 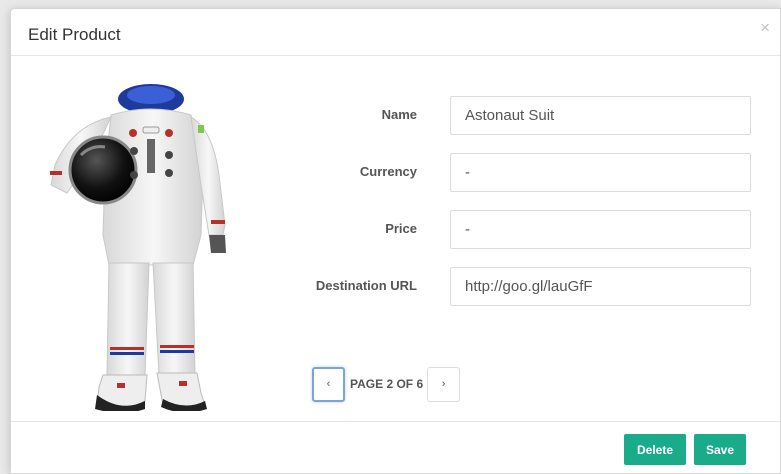 What do you see at coordinates (655, 449) in the screenshot?
I see `delete-button: Delete` at bounding box center [655, 449].